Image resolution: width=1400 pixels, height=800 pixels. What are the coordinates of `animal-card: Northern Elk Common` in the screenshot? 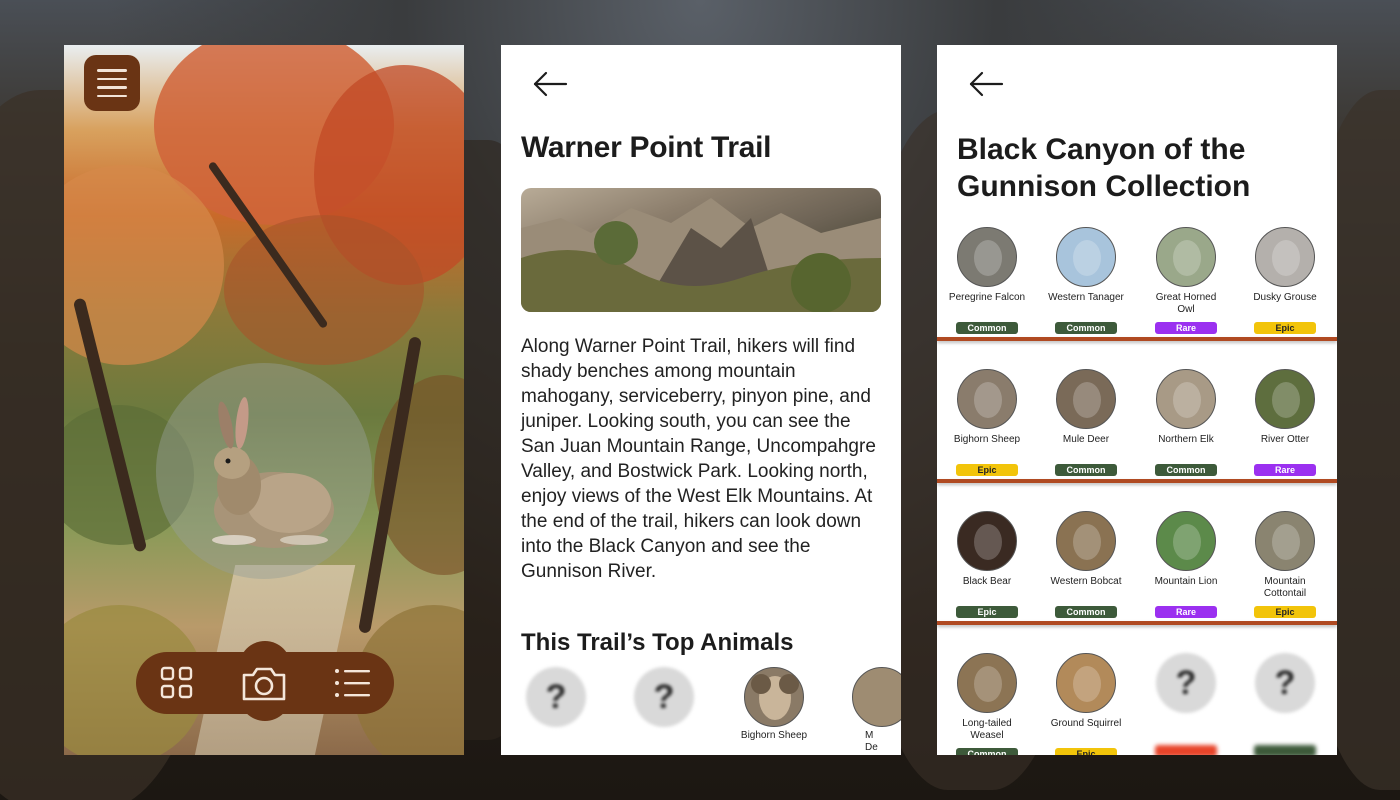 It's located at (1186, 423).